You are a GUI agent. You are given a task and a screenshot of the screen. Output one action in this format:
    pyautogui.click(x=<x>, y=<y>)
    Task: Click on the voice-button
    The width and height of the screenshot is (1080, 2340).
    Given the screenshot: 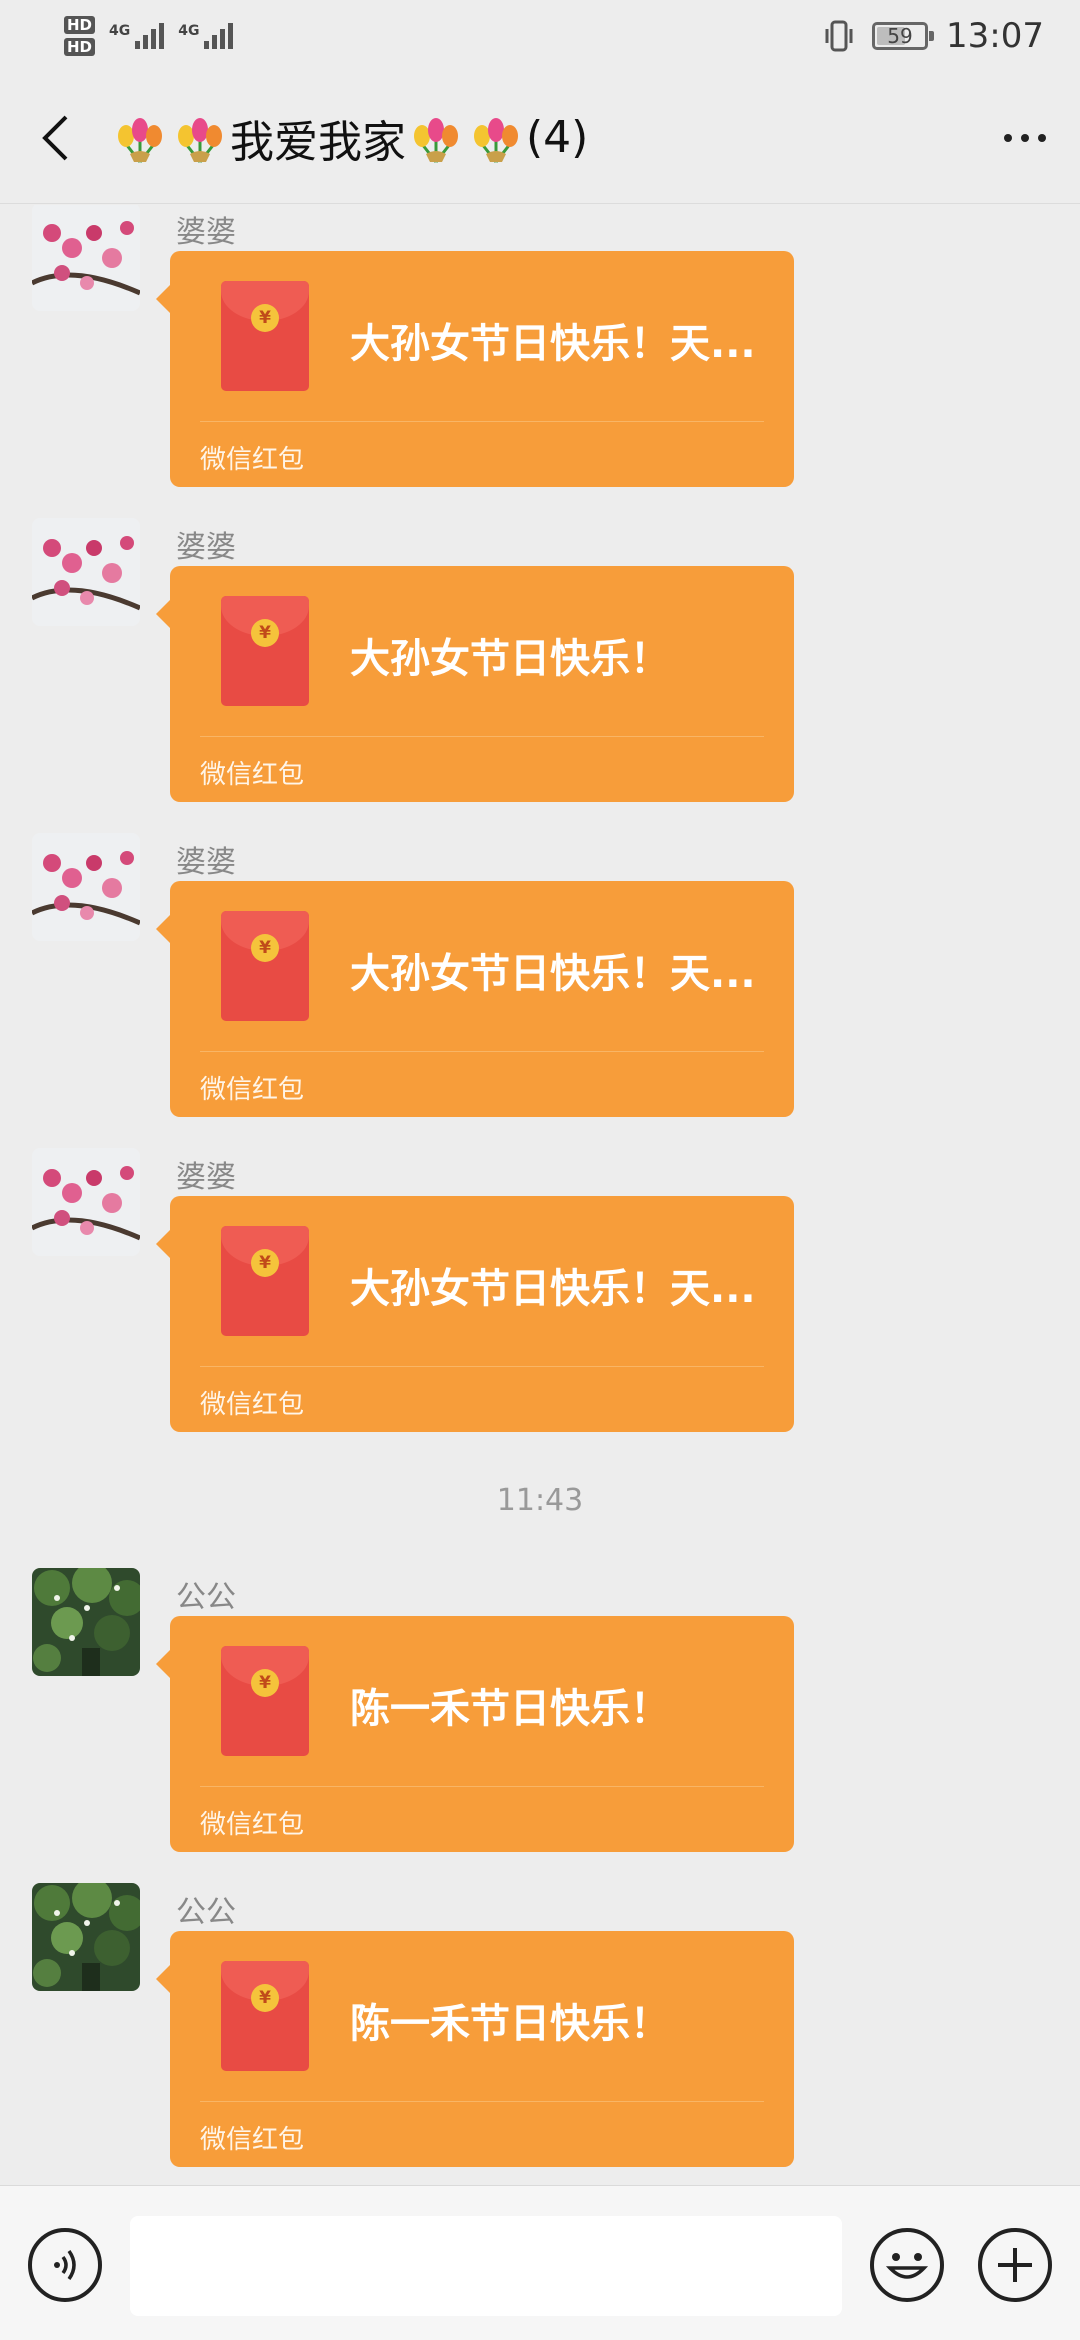 What is the action you would take?
    pyautogui.click(x=65, y=2265)
    